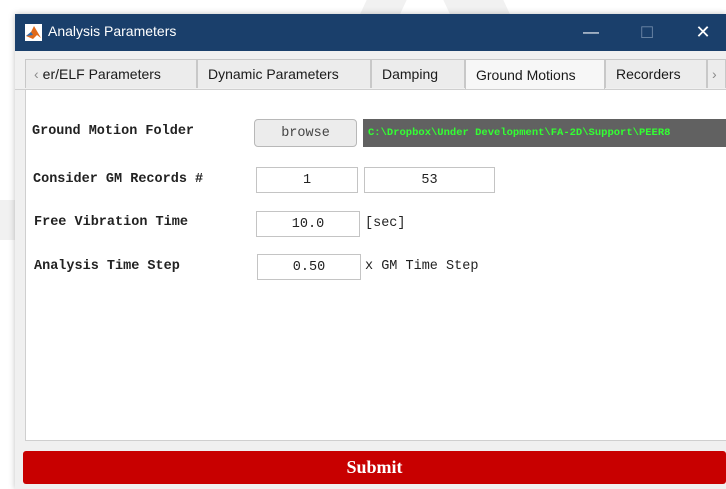  I want to click on tab-label: Dynamic Parameters, so click(273, 74).